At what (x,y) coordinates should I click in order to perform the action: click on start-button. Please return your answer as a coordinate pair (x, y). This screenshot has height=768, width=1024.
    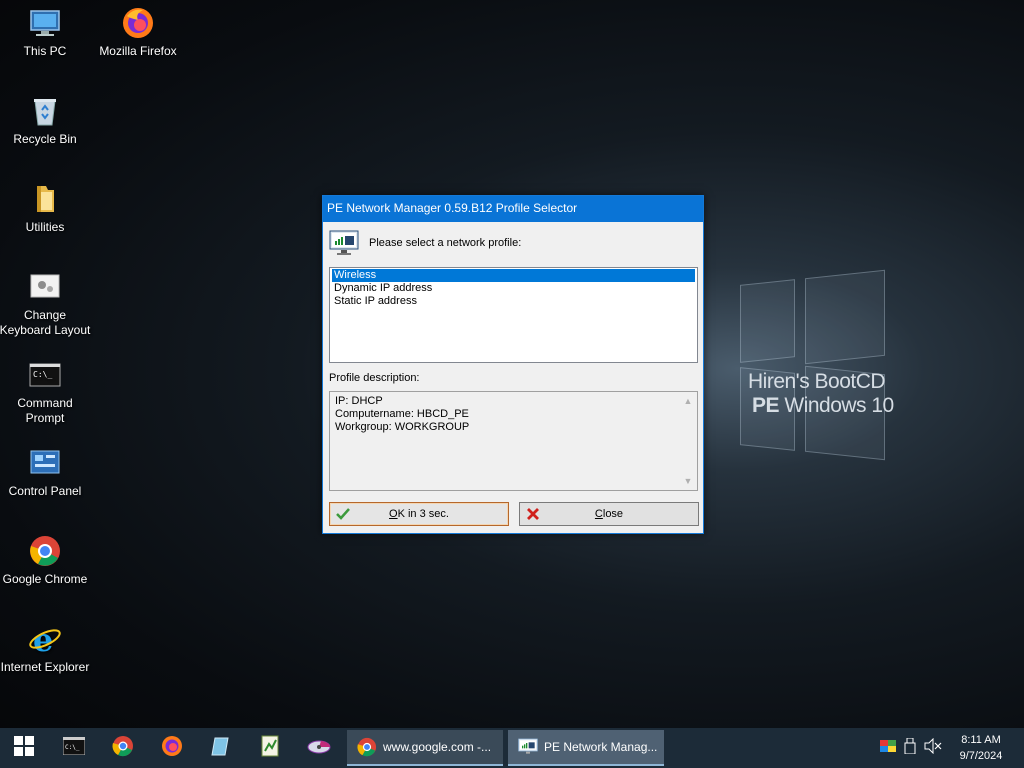
    Looking at the image, I should click on (24, 748).